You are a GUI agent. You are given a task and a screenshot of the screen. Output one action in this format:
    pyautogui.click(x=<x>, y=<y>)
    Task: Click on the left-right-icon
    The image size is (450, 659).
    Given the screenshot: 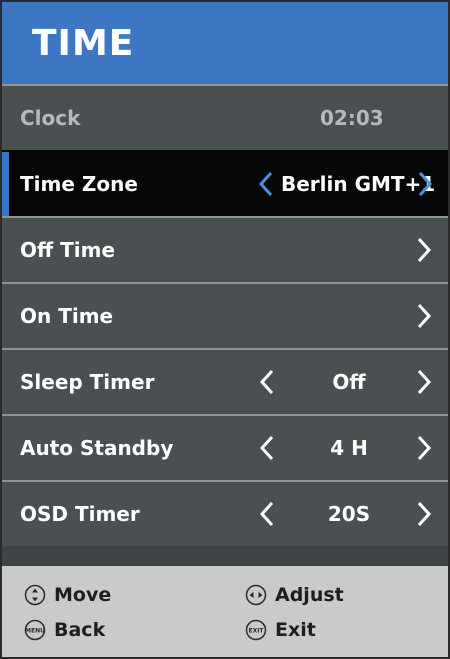 What is the action you would take?
    pyautogui.click(x=256, y=595)
    